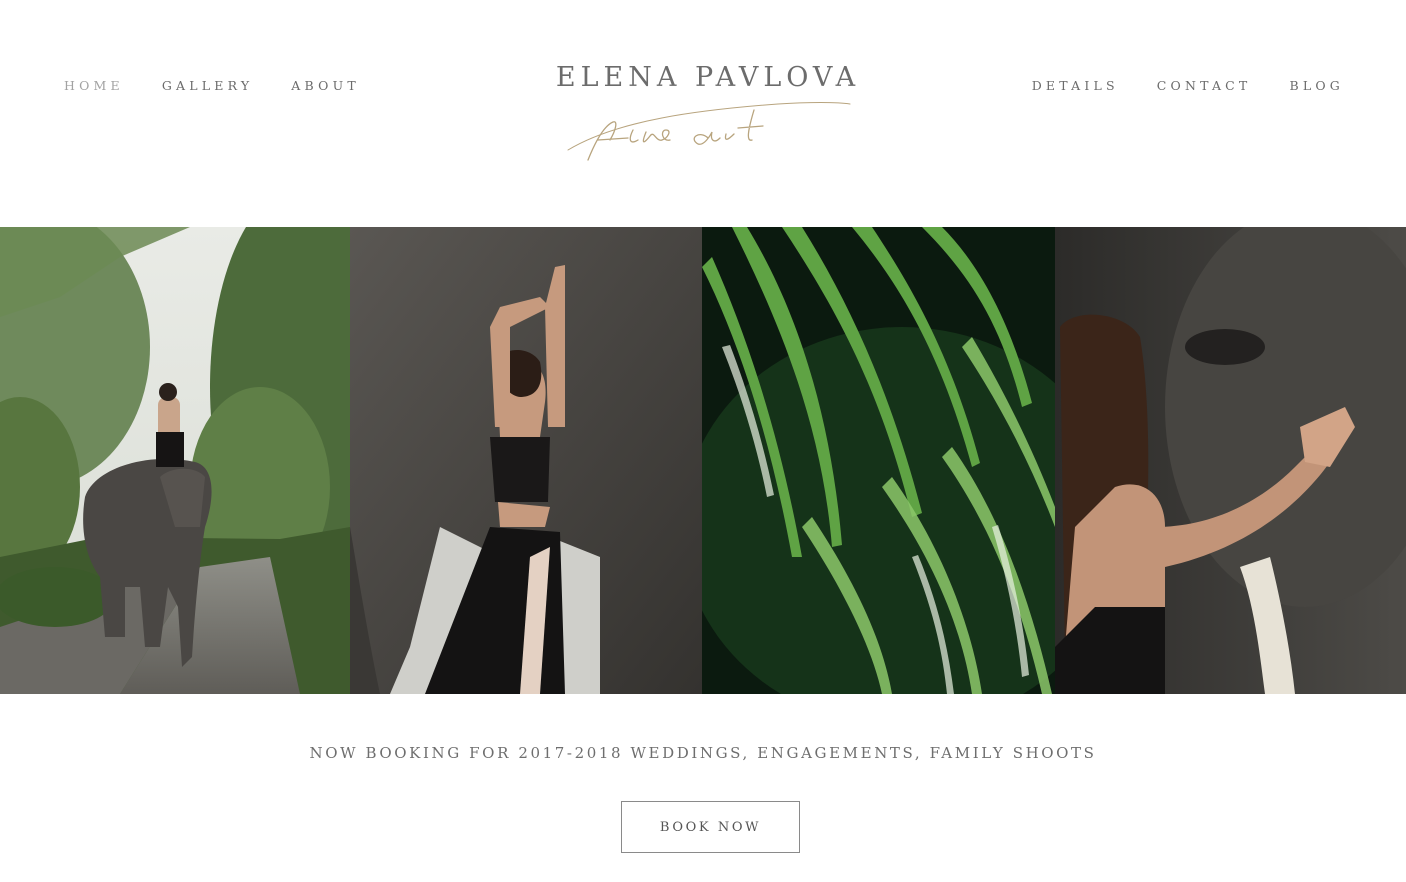 Image resolution: width=1406 pixels, height=882 pixels. What do you see at coordinates (708, 77) in the screenshot?
I see `logo-name: ELENA PAVLOVA` at bounding box center [708, 77].